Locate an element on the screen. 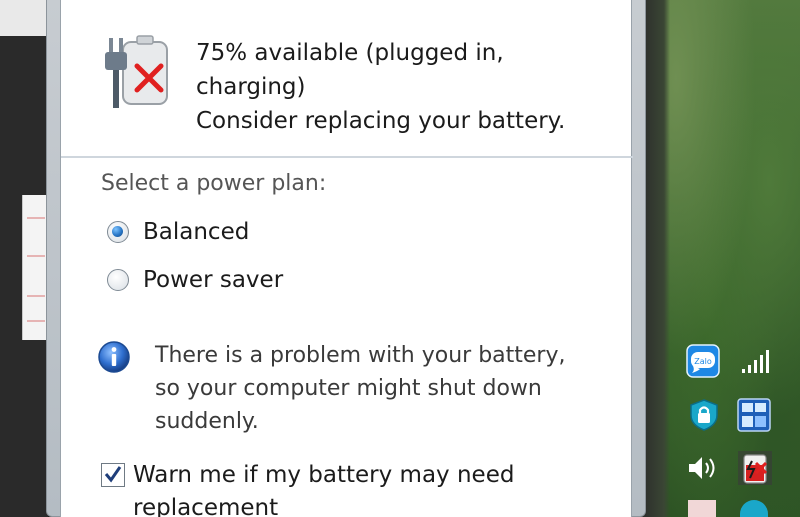  balanced-radio is located at coordinates (118, 232).